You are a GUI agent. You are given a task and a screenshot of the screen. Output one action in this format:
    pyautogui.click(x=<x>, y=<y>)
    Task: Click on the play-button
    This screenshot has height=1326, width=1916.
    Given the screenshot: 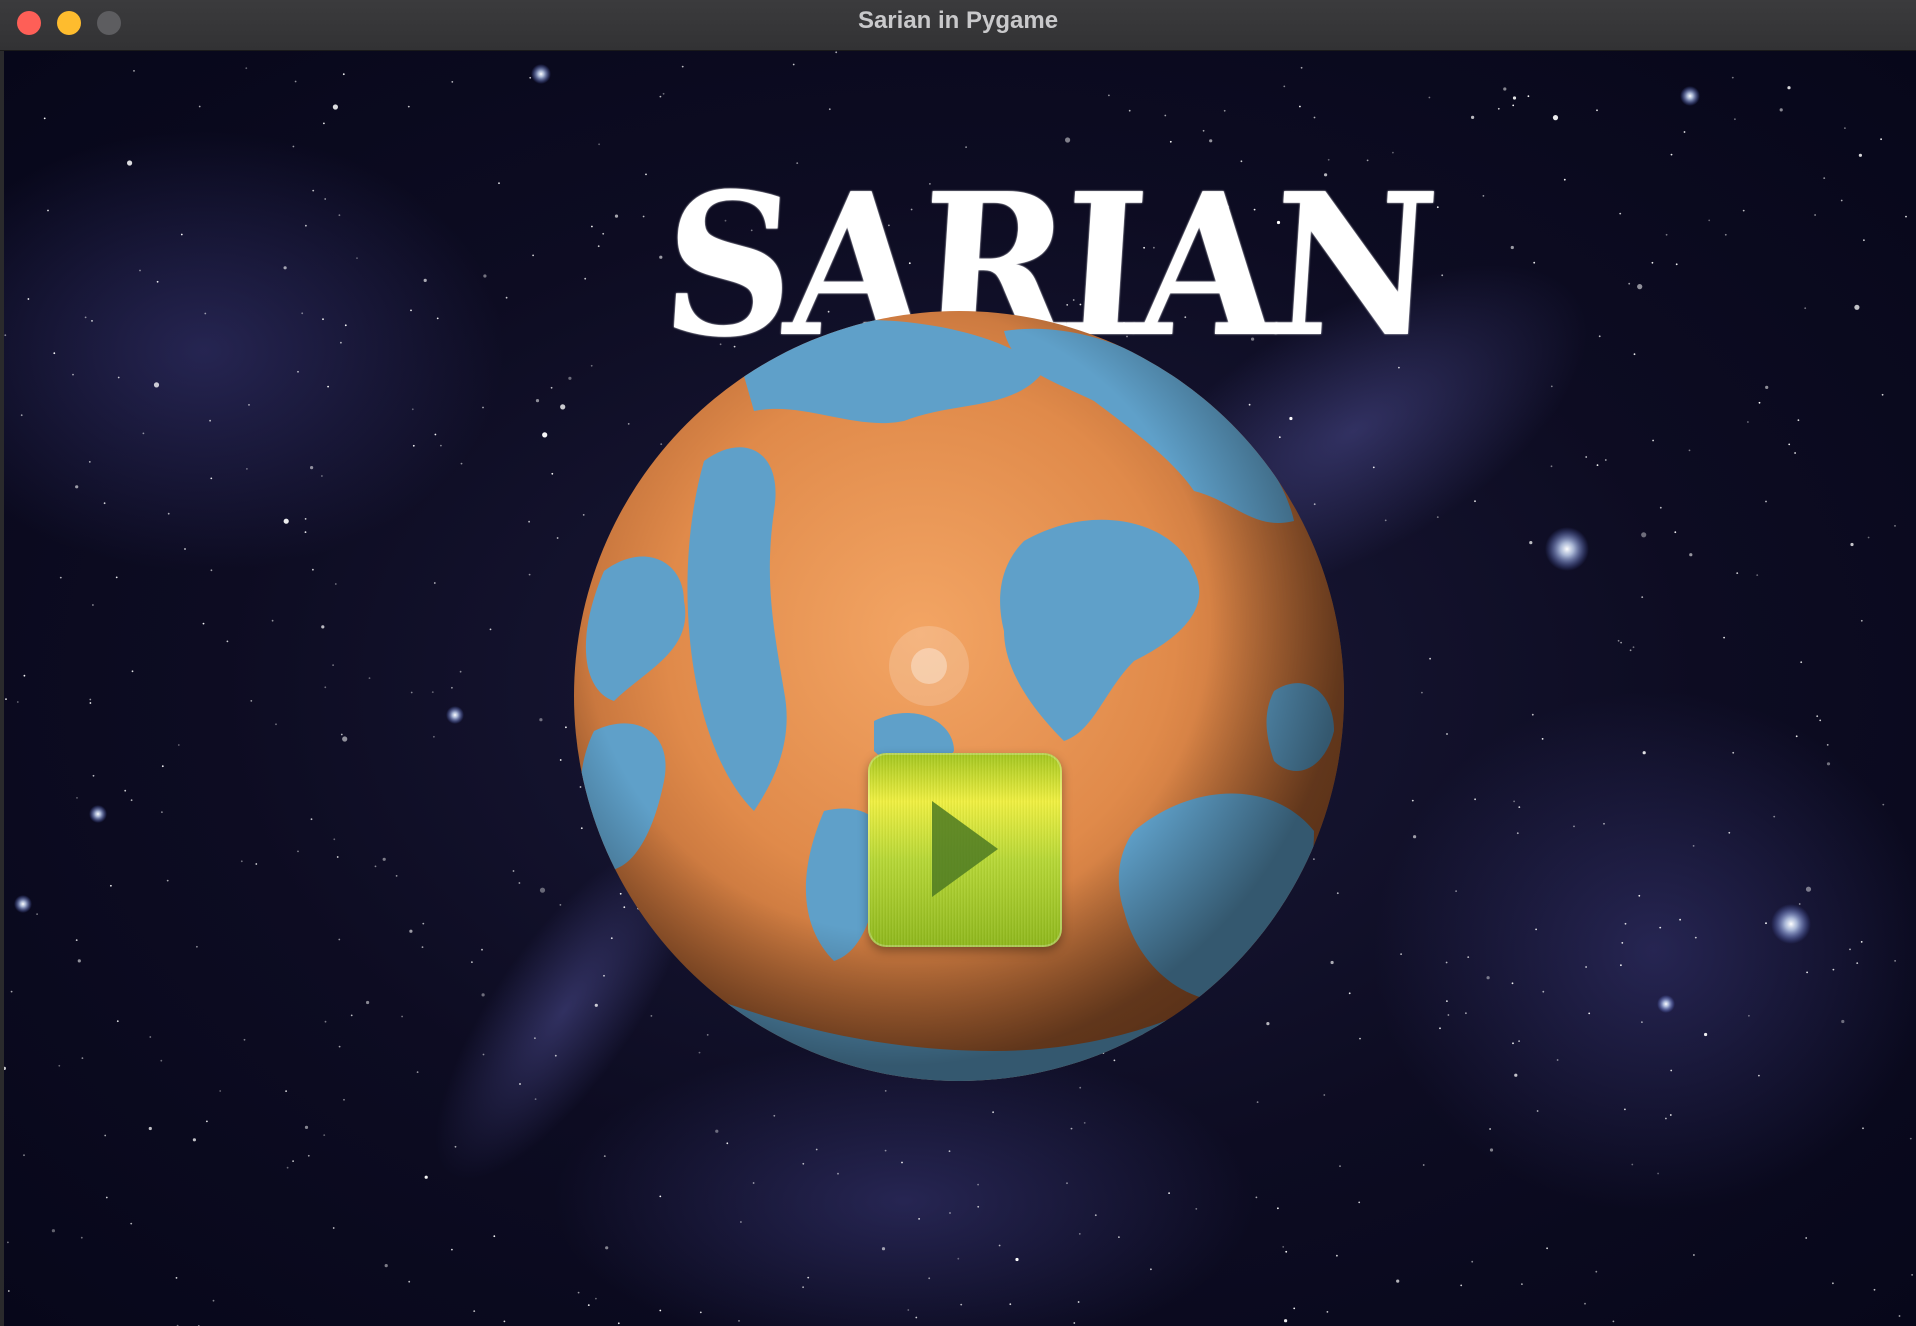 What is the action you would take?
    pyautogui.click(x=965, y=850)
    